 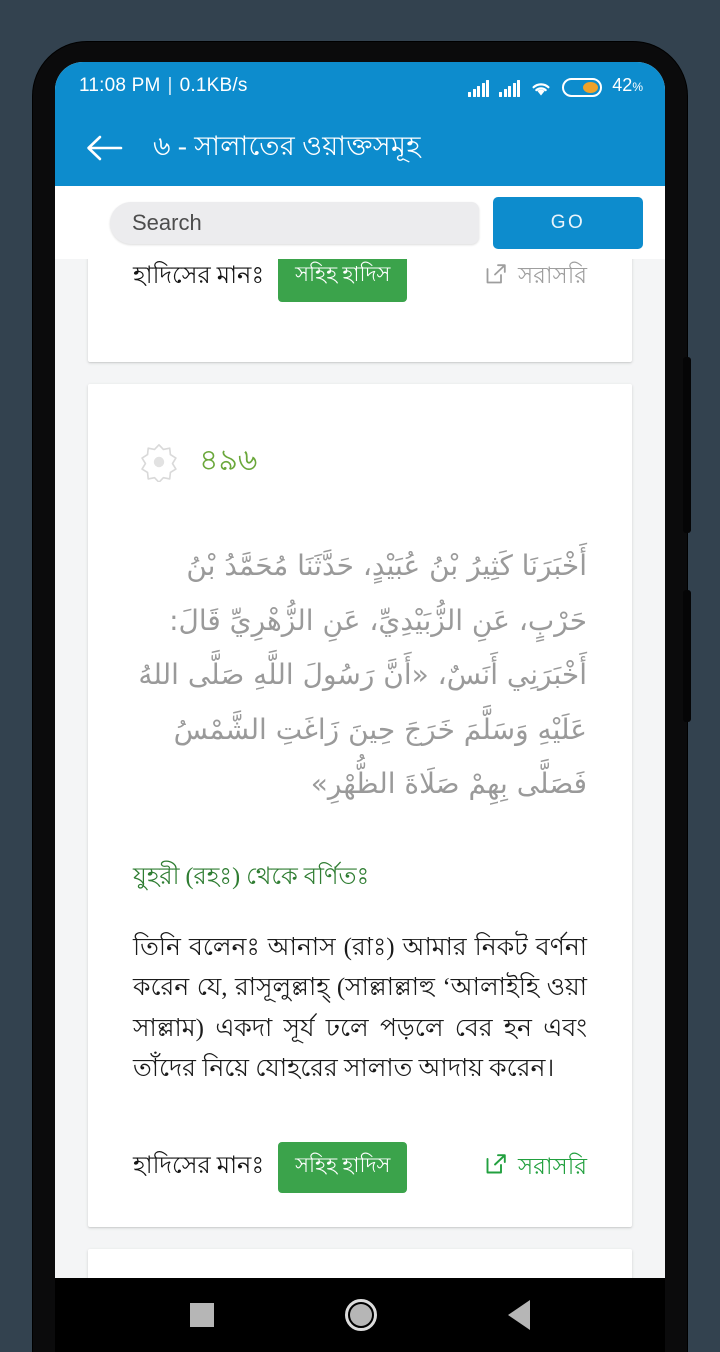 I want to click on page-title: ৬ - সালাতের ওয়াক্তসমূহ, so click(x=287, y=145).